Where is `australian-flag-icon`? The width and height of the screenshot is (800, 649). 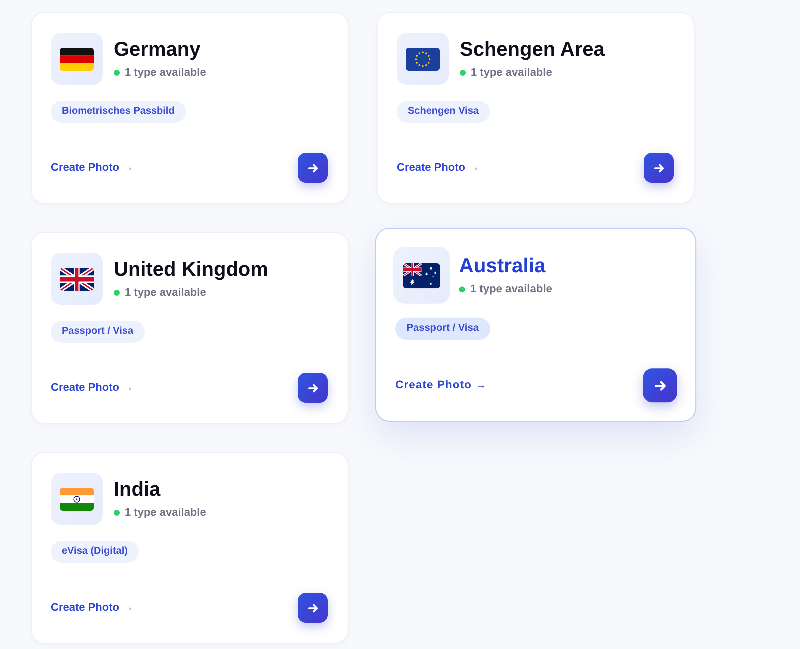
australian-flag-icon is located at coordinates (422, 275).